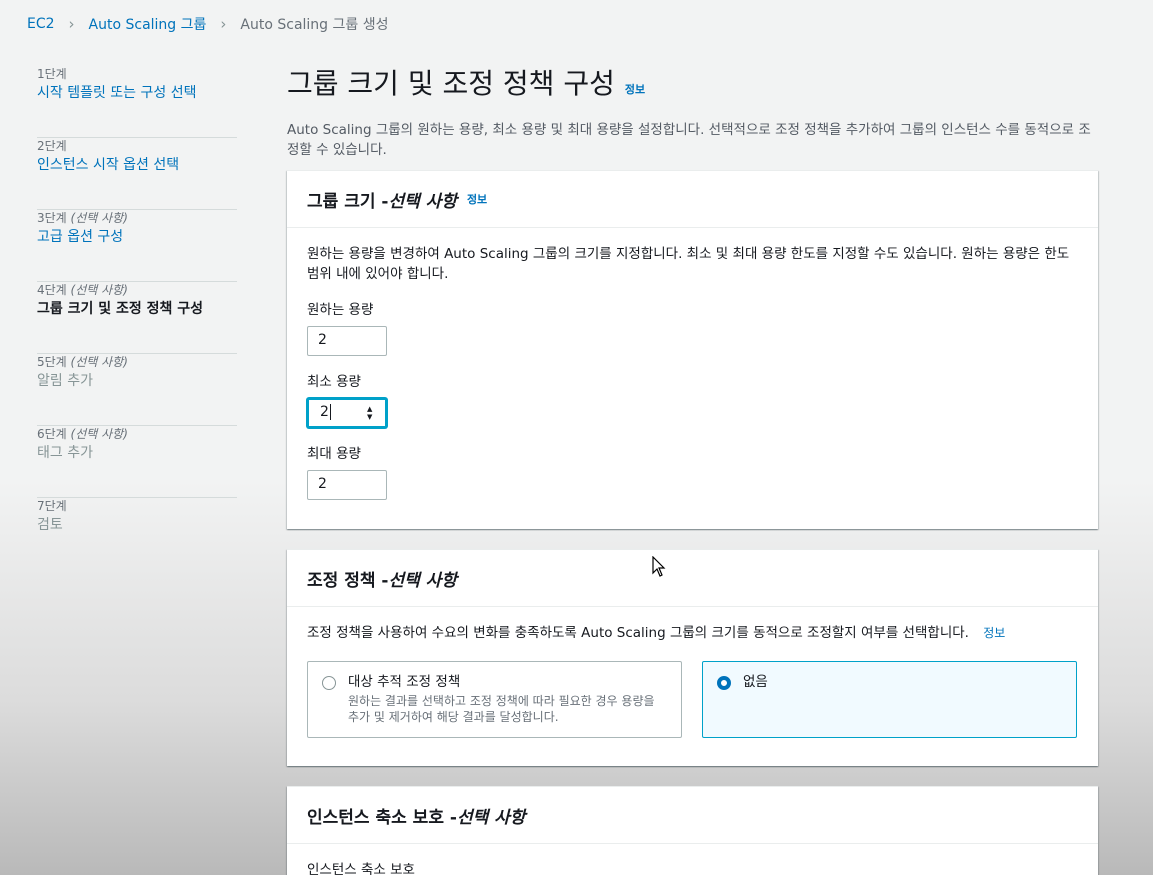 The height and width of the screenshot is (875, 1153). Describe the element at coordinates (659, 566) in the screenshot. I see `mouse-cursor-icon` at that location.